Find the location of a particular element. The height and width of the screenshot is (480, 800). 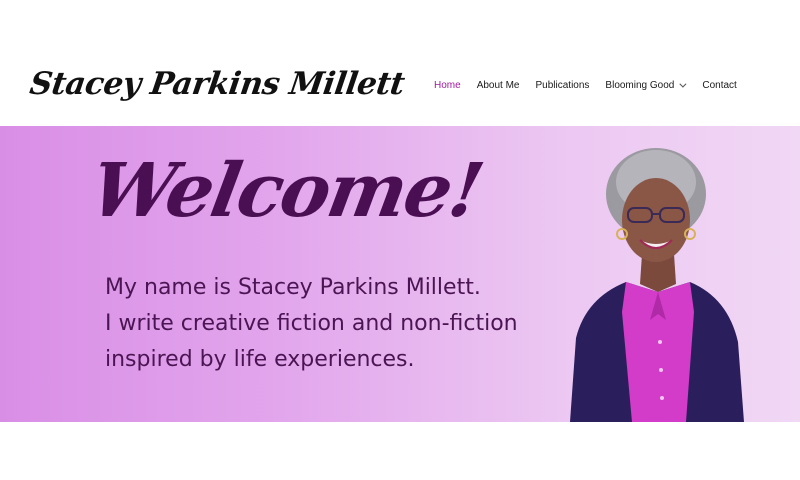

nav-item-contact: Contact is located at coordinates (719, 85).